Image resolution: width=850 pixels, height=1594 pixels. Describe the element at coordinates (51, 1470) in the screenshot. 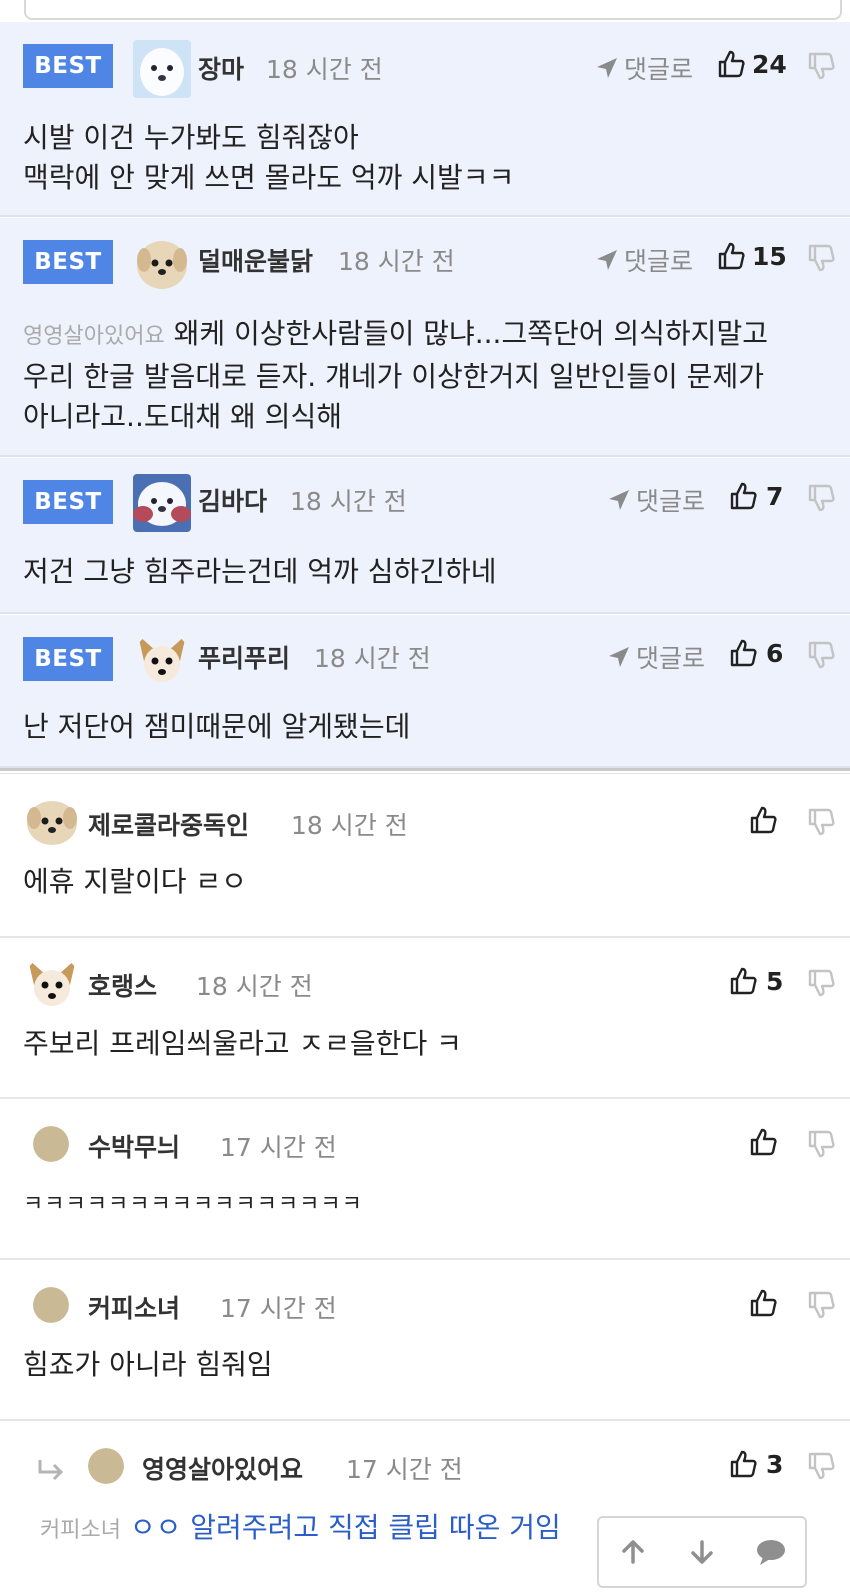

I see `reply-arrow-icon` at that location.